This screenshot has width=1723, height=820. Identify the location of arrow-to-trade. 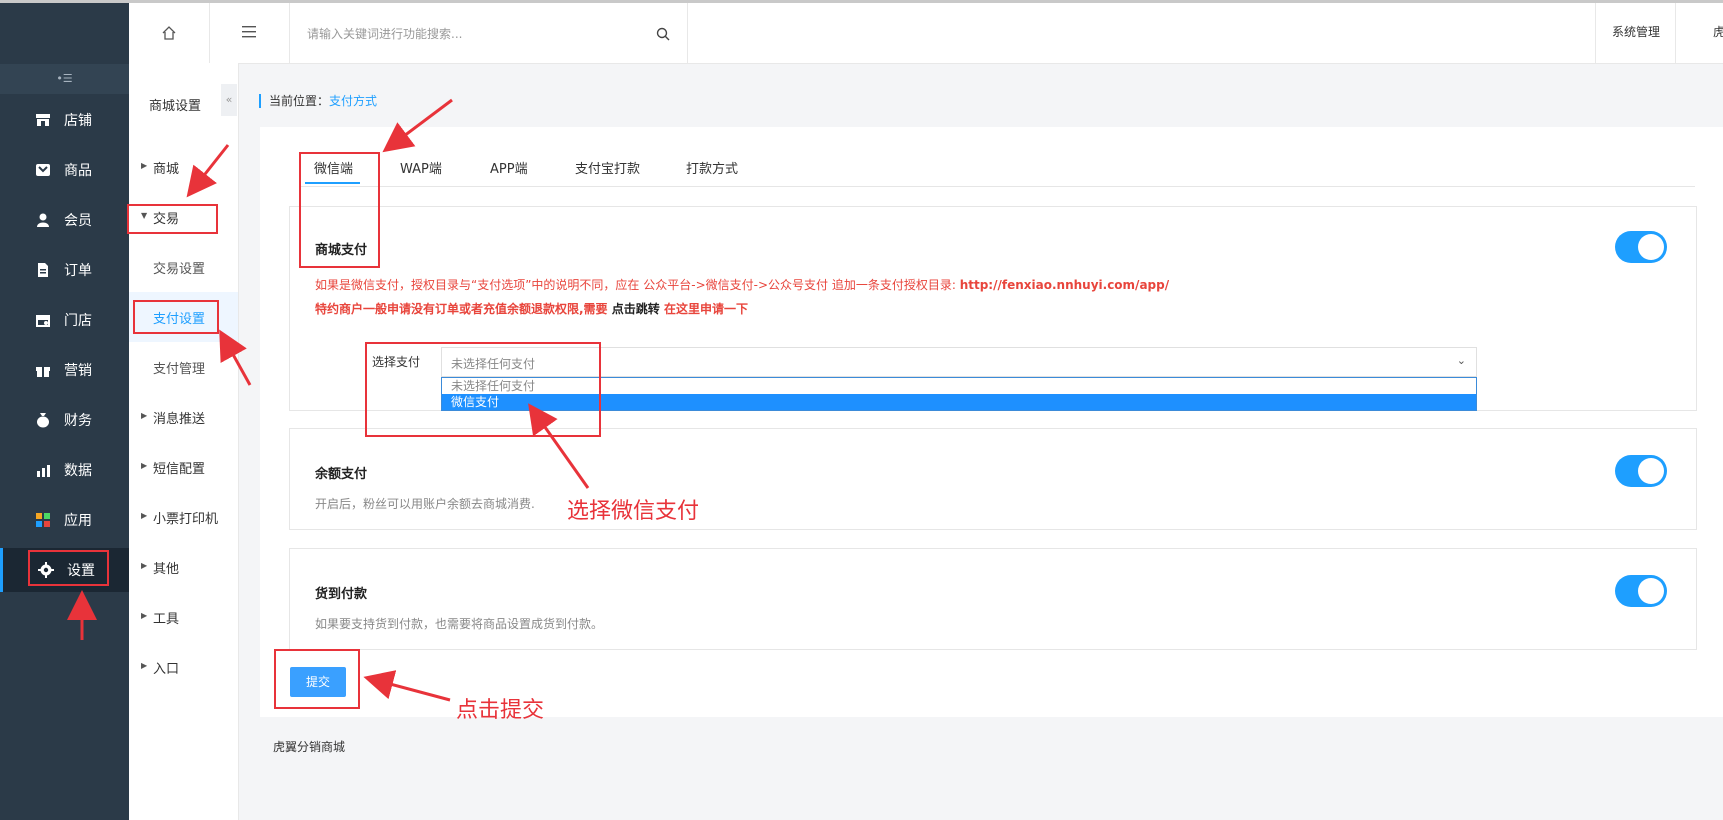
(208, 171).